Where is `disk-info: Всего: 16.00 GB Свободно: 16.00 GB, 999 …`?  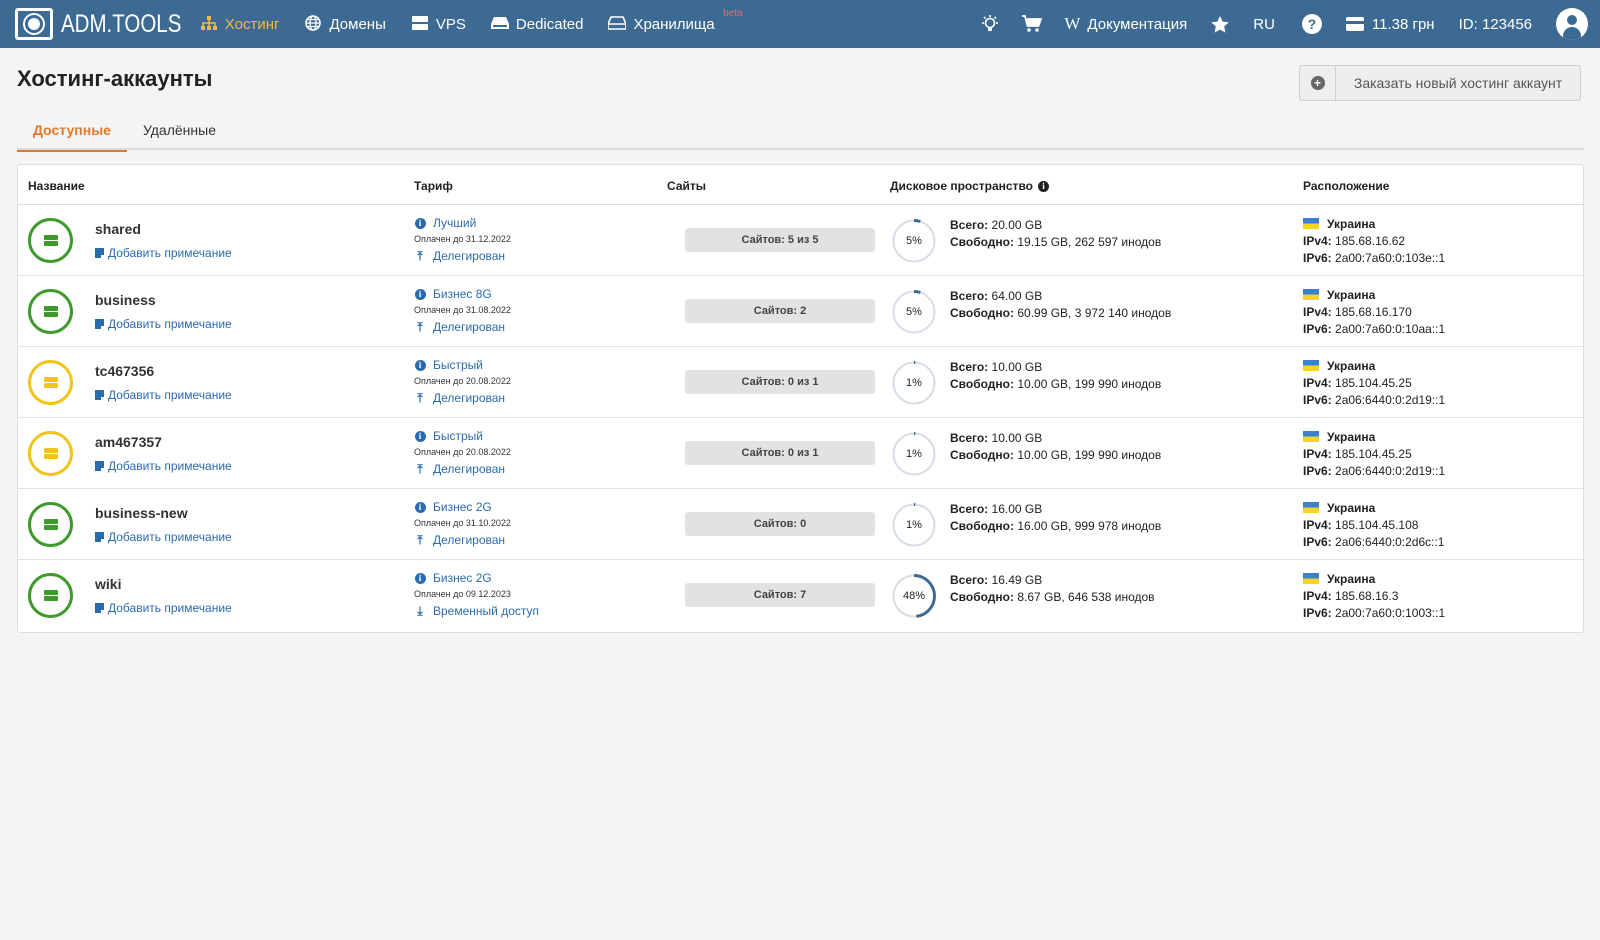
disk-info: Всего: 16.00 GB Свободно: 16.00 GB, 999 … is located at coordinates (1055, 518).